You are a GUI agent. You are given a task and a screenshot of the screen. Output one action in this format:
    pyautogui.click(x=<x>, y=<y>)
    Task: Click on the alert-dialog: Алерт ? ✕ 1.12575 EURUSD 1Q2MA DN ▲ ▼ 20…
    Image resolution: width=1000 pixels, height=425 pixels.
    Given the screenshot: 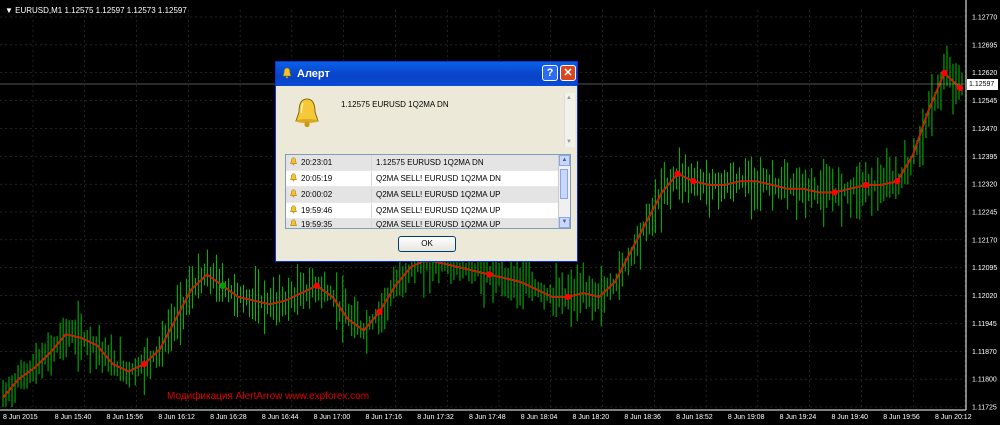 What is the action you would take?
    pyautogui.click(x=426, y=161)
    